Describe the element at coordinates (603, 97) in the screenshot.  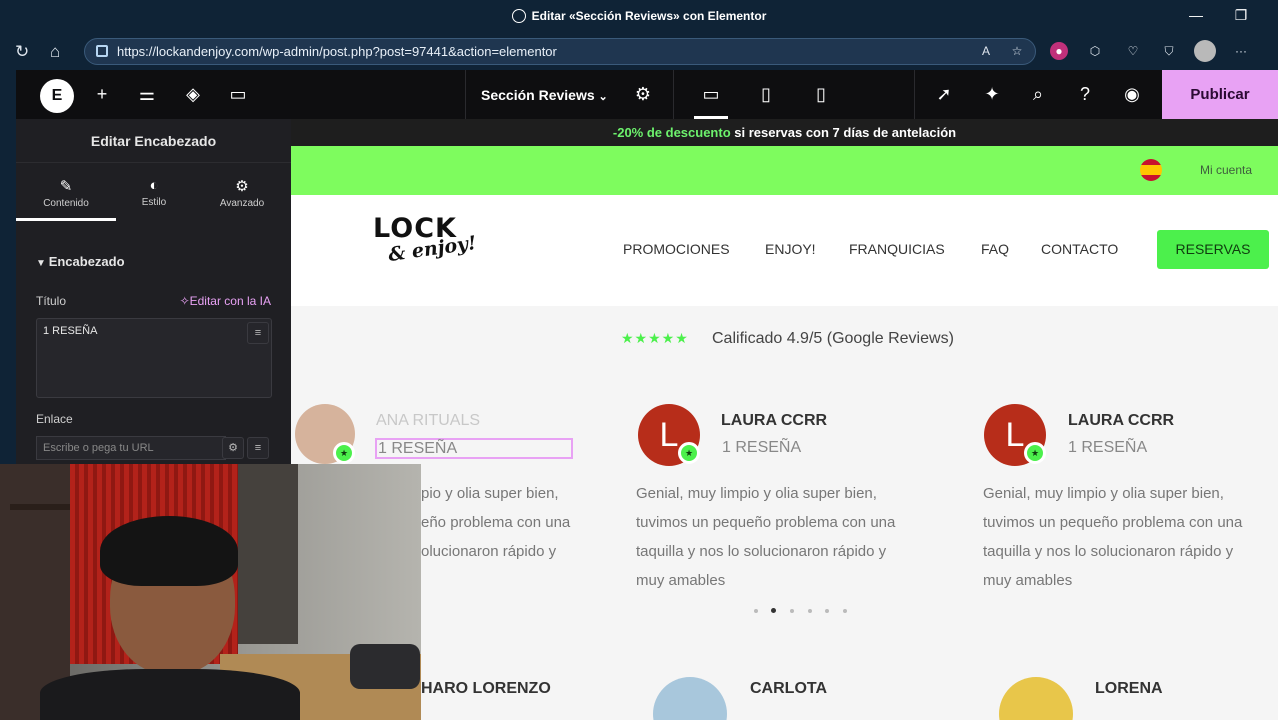
I see `chevron-down-icon: ⌄` at that location.